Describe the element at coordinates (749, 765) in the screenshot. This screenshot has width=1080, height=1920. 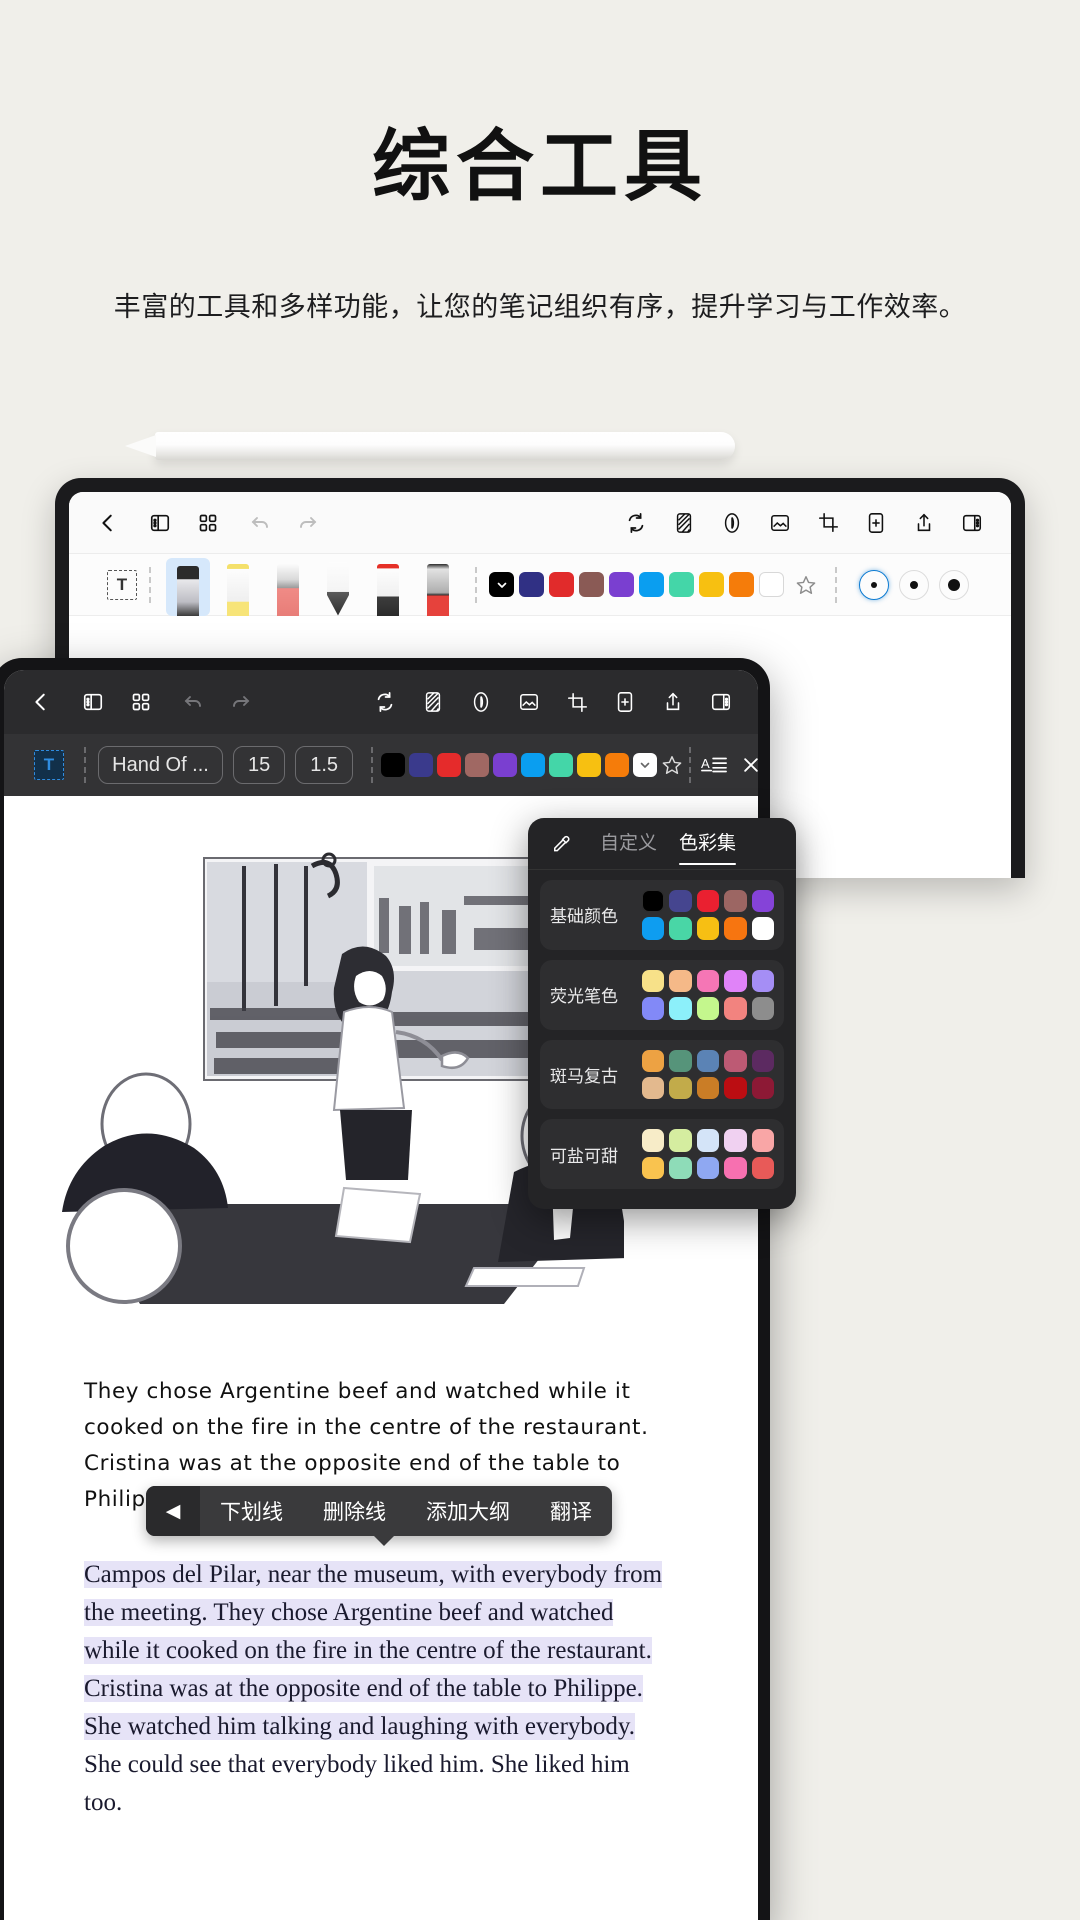
I see `close-icon` at that location.